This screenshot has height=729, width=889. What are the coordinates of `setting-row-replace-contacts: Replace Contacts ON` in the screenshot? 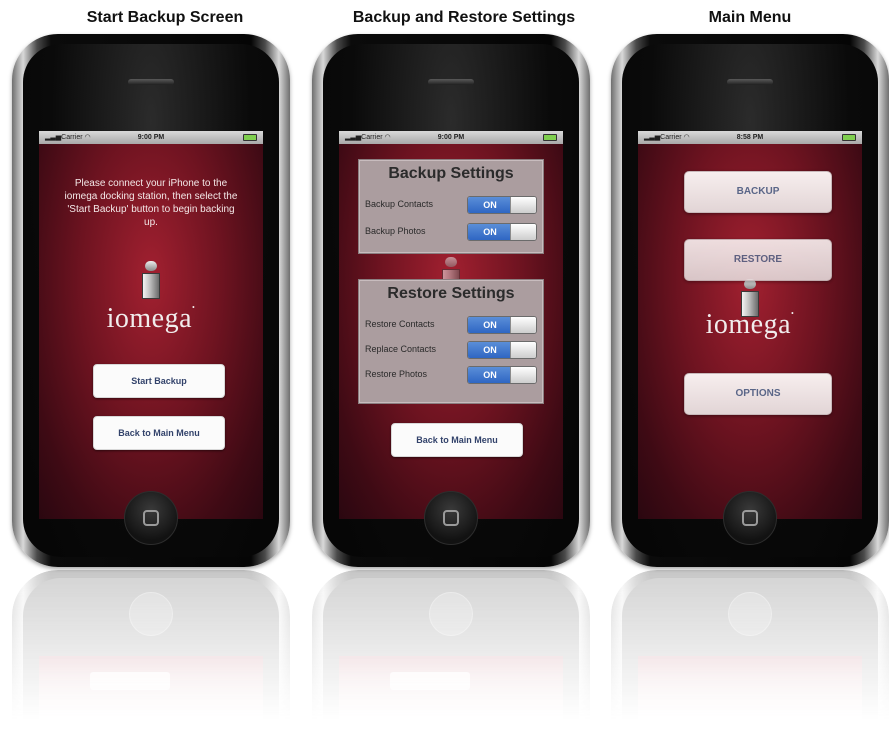 It's located at (451, 350).